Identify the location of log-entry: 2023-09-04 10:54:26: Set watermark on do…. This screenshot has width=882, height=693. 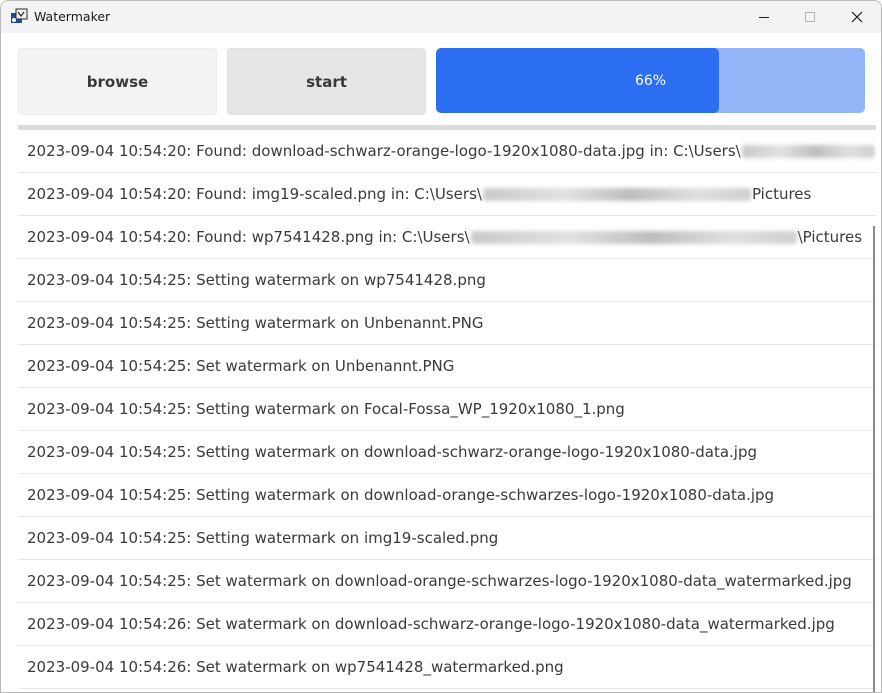
(447, 624).